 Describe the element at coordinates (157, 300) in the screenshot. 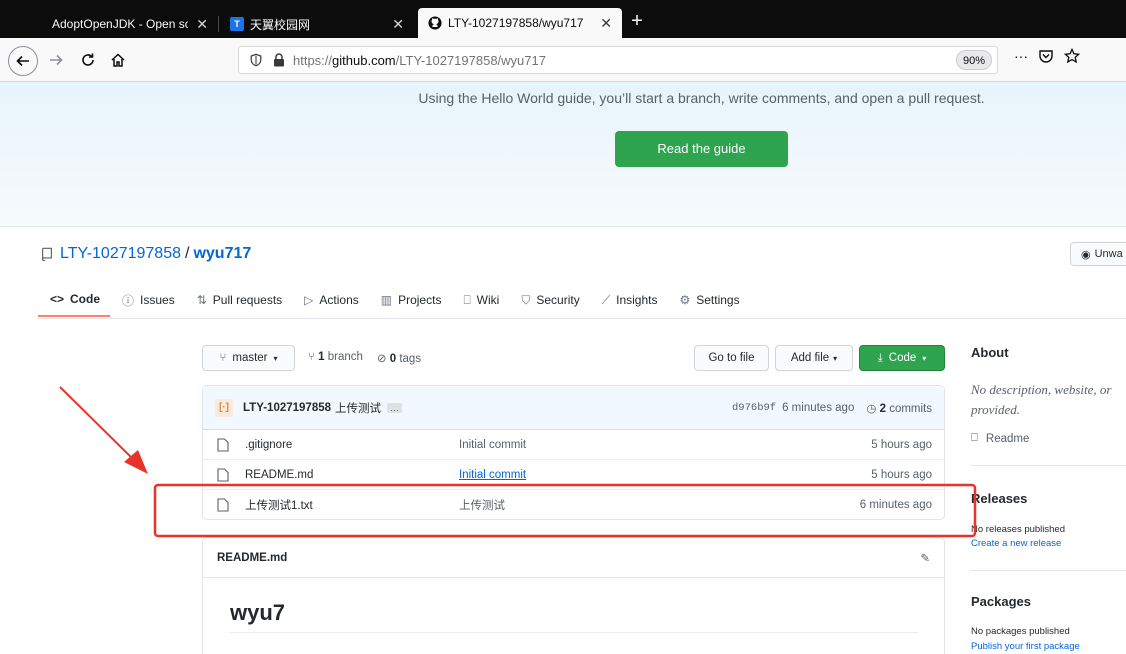

I see `tab-label: Issues` at that location.